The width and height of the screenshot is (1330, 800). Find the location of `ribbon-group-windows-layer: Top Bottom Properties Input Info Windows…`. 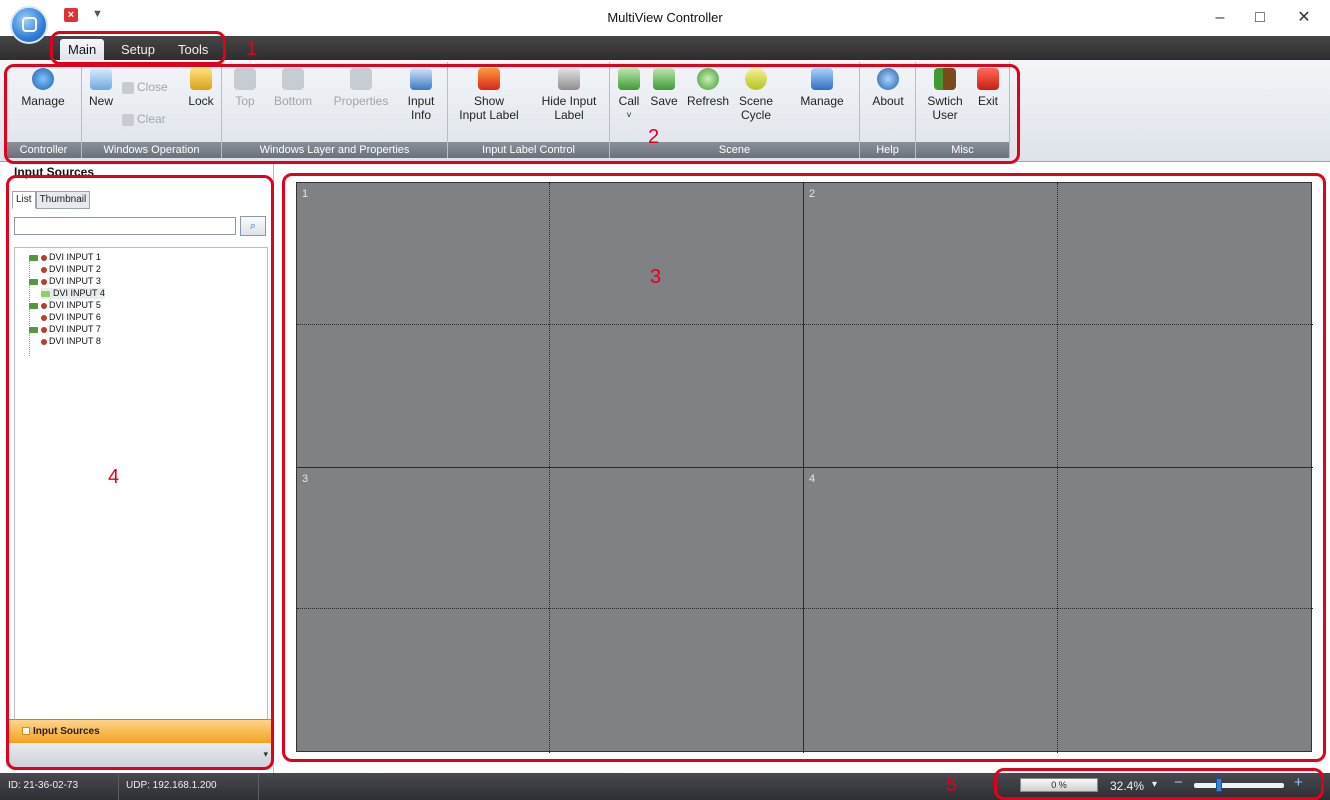

ribbon-group-windows-layer: Top Bottom Properties Input Info Windows… is located at coordinates (335, 110).